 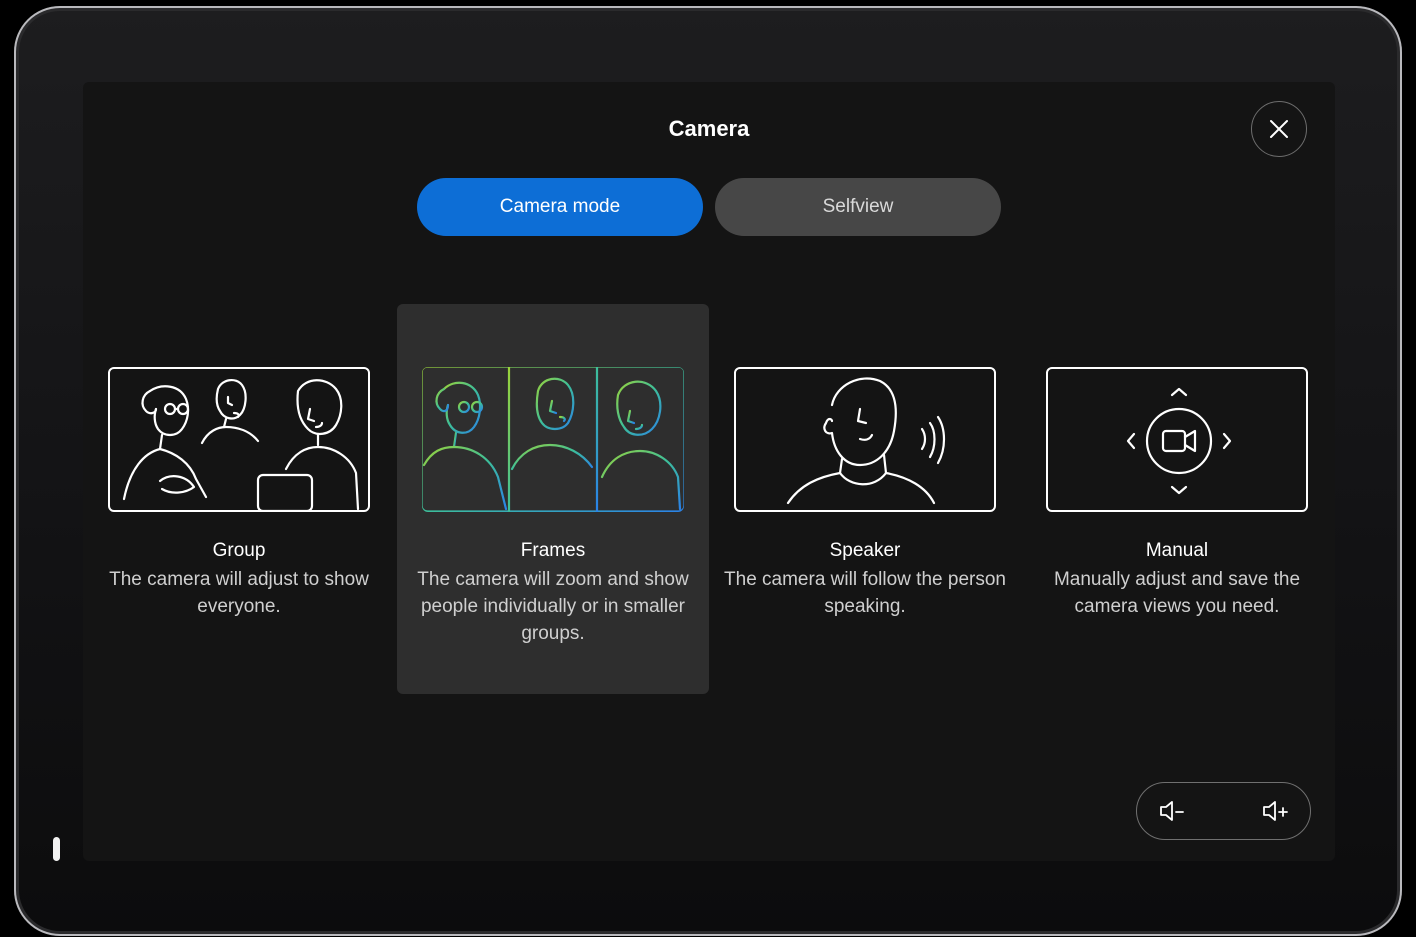 I want to click on frames-illustration, so click(x=553, y=439).